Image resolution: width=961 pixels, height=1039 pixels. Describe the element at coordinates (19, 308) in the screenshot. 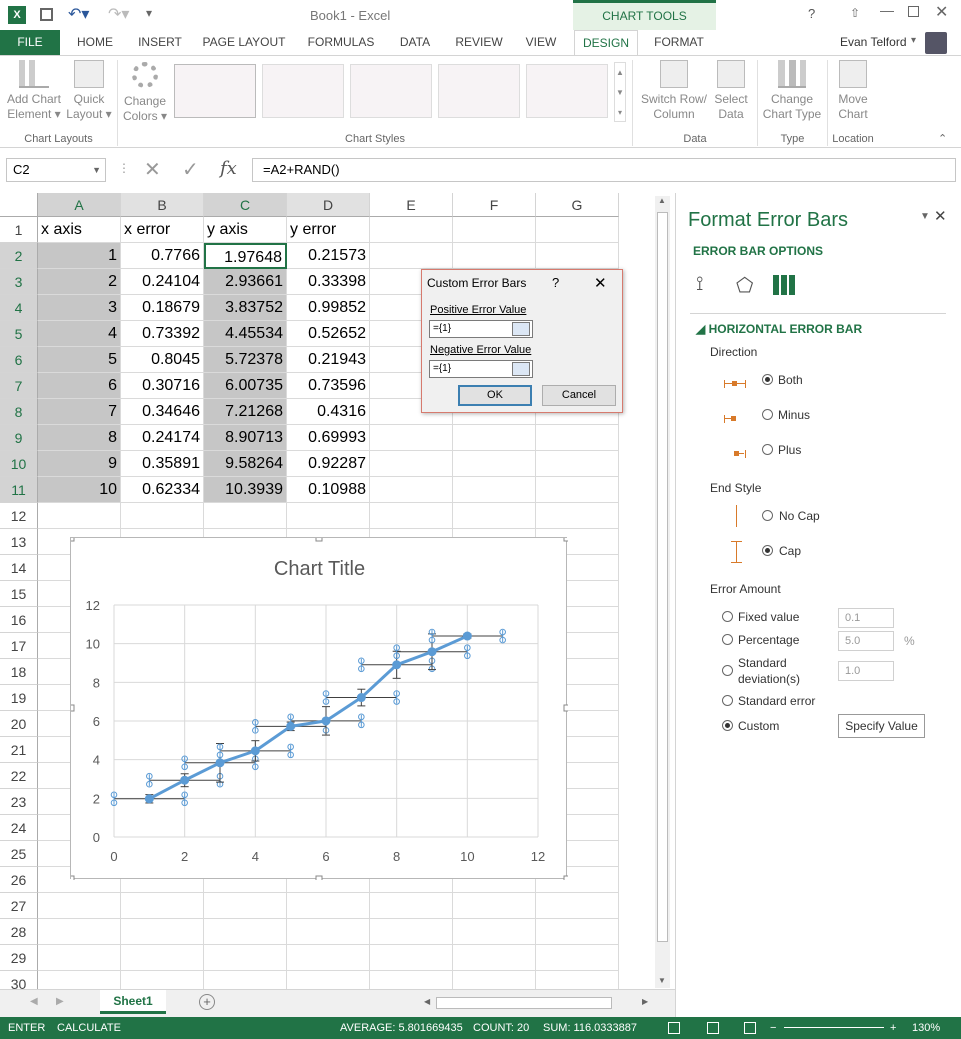

I see `row-header-4: 4` at that location.